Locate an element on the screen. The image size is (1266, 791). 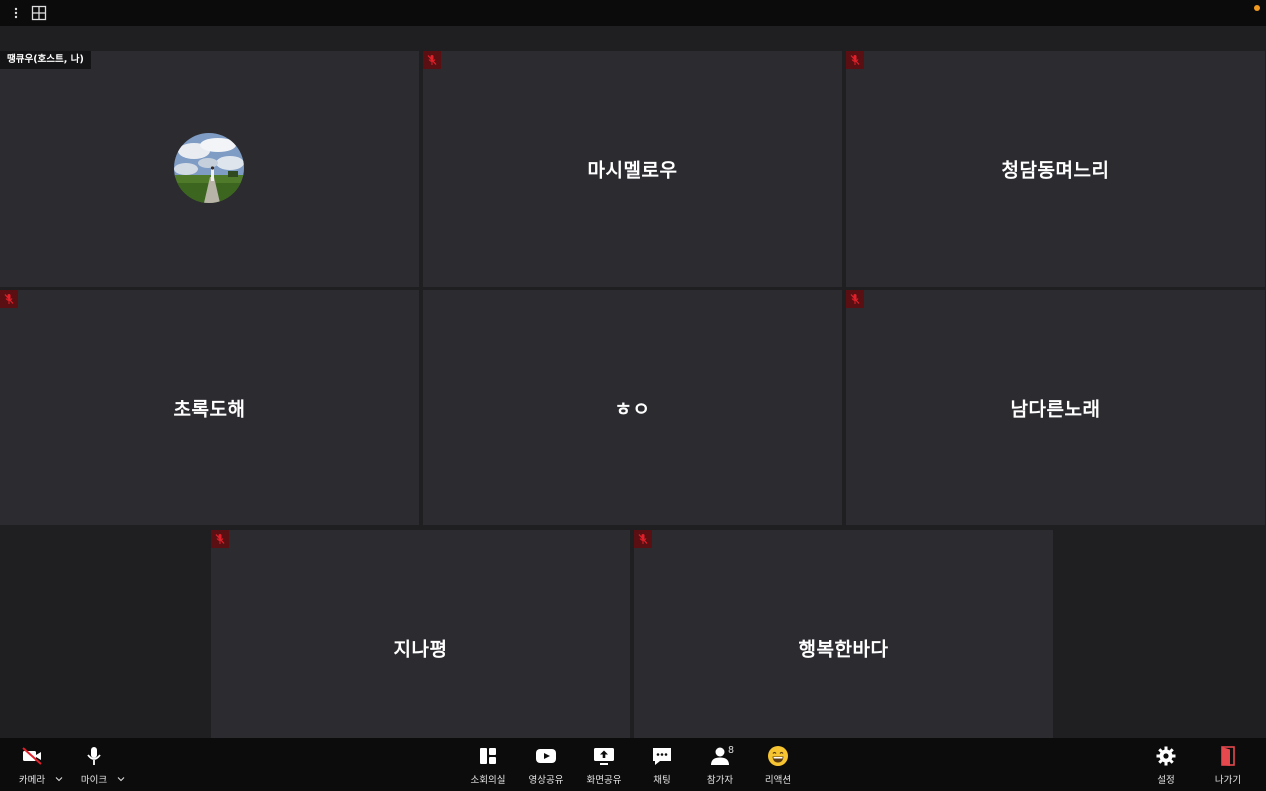
breakout-rooms-icon is located at coordinates (488, 756).